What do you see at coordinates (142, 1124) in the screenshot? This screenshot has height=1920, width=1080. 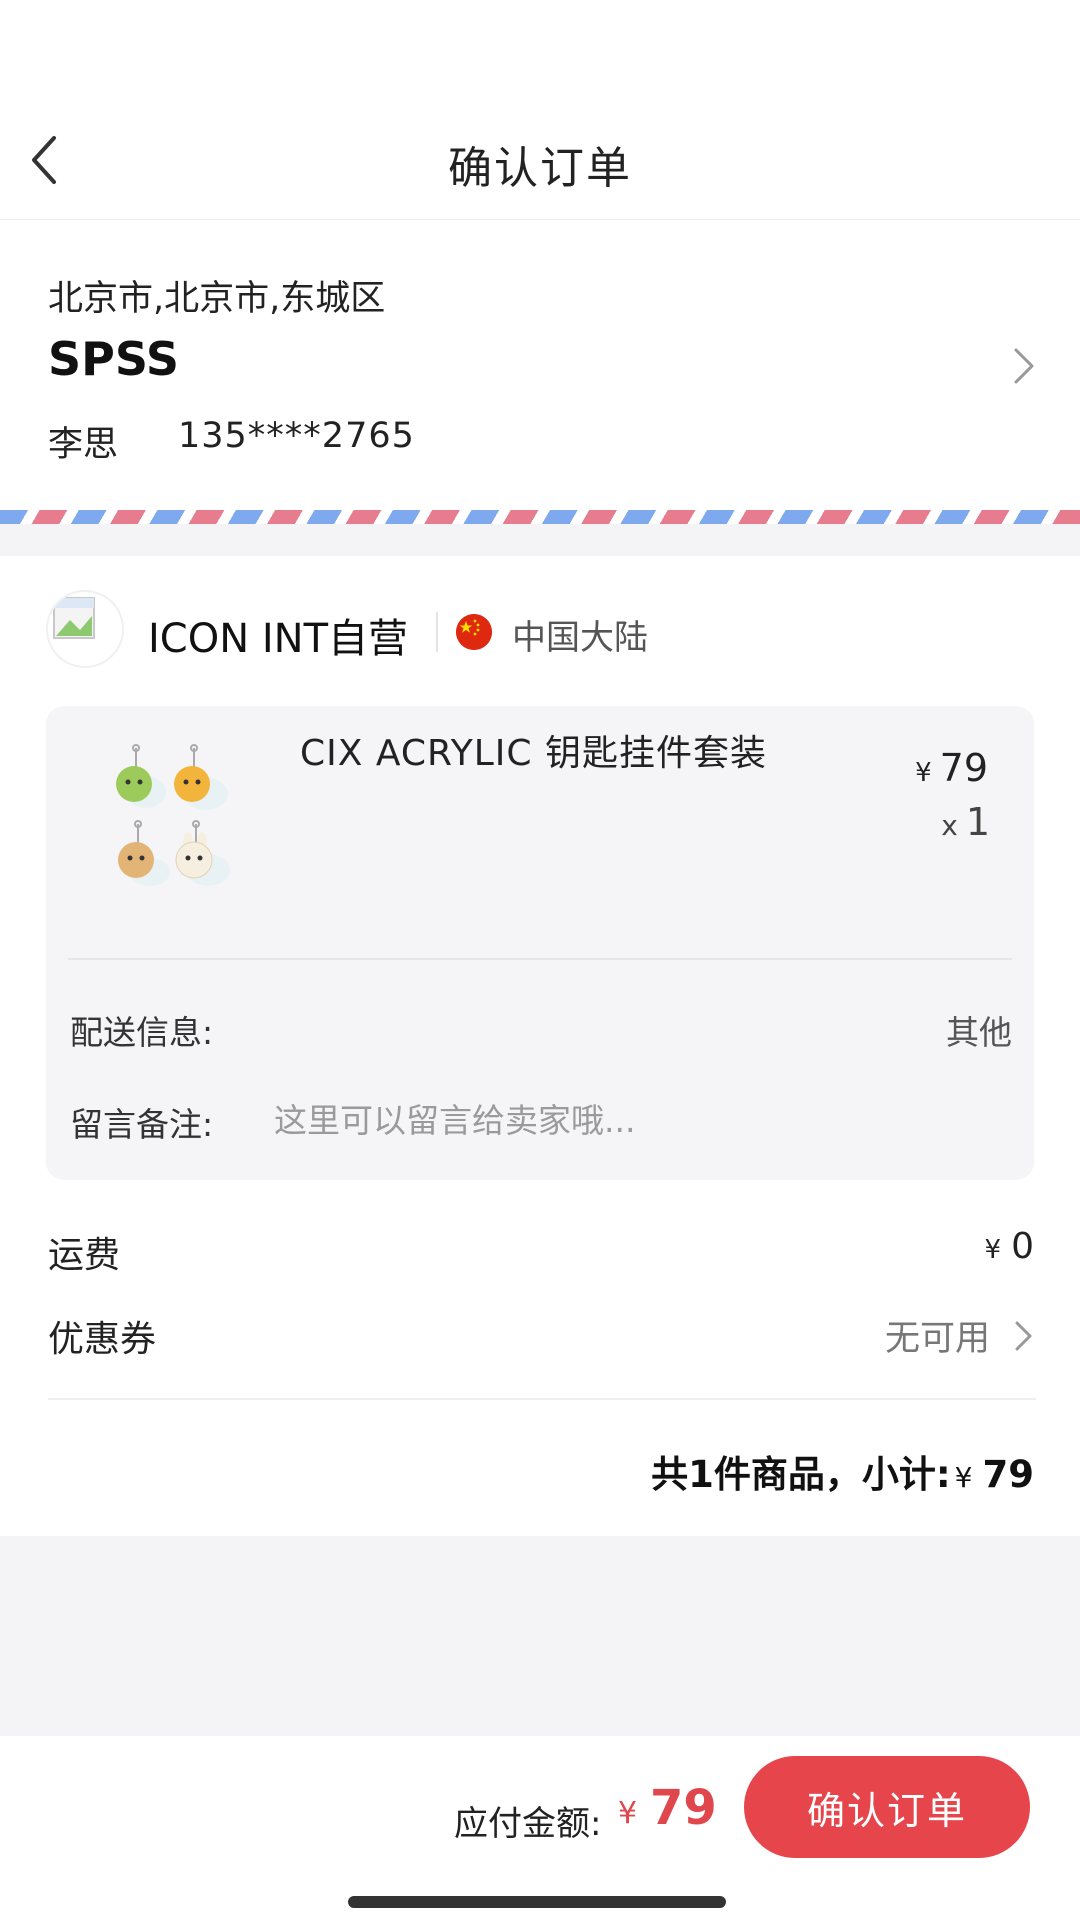 I see `note-label: 留言备注:` at bounding box center [142, 1124].